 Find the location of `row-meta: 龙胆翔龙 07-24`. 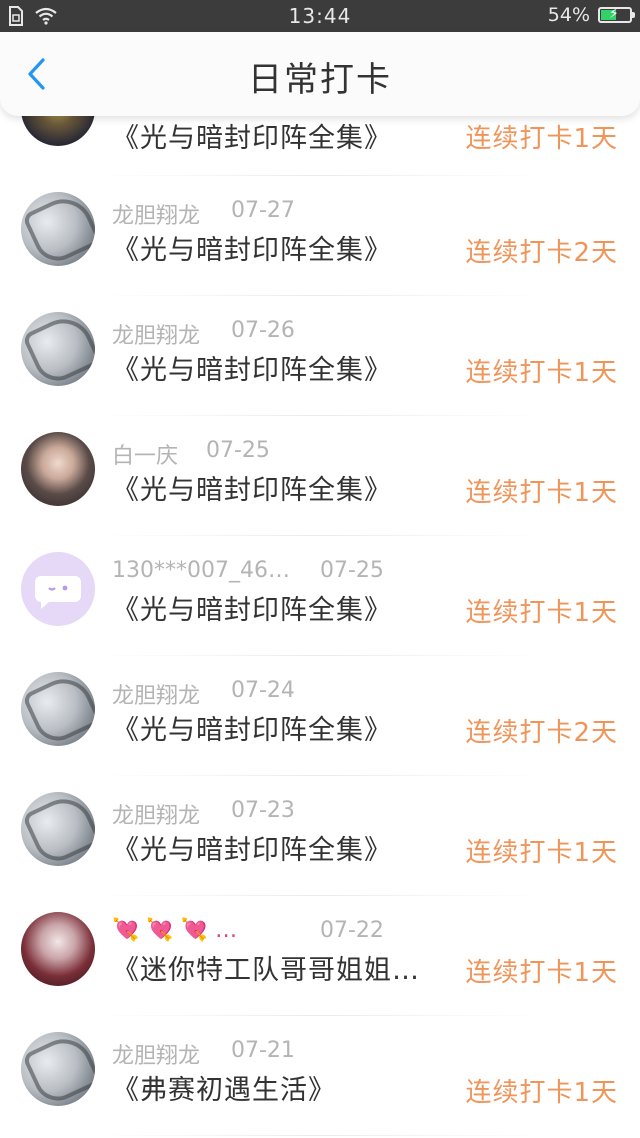

row-meta: 龙胆翔龙 07-24 is located at coordinates (247, 694).